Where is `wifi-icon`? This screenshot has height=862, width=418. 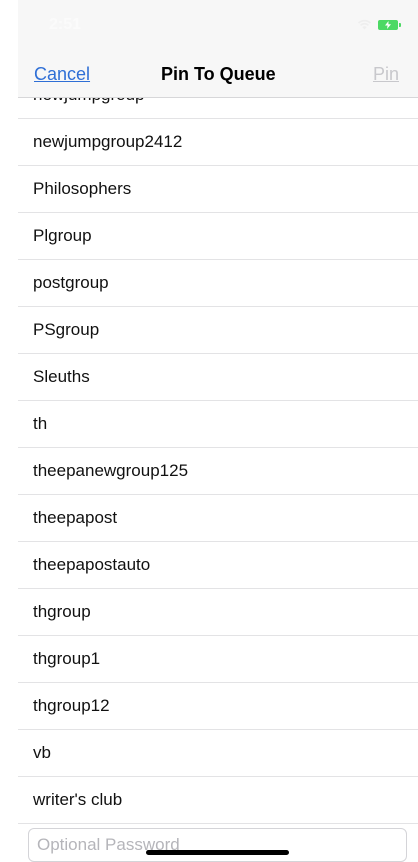
wifi-icon is located at coordinates (364, 24).